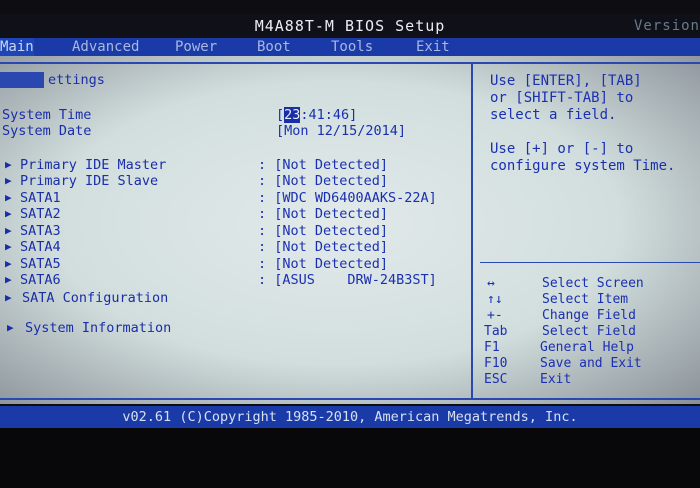  Describe the element at coordinates (17, 47) in the screenshot. I see `tab-main: Main` at that location.